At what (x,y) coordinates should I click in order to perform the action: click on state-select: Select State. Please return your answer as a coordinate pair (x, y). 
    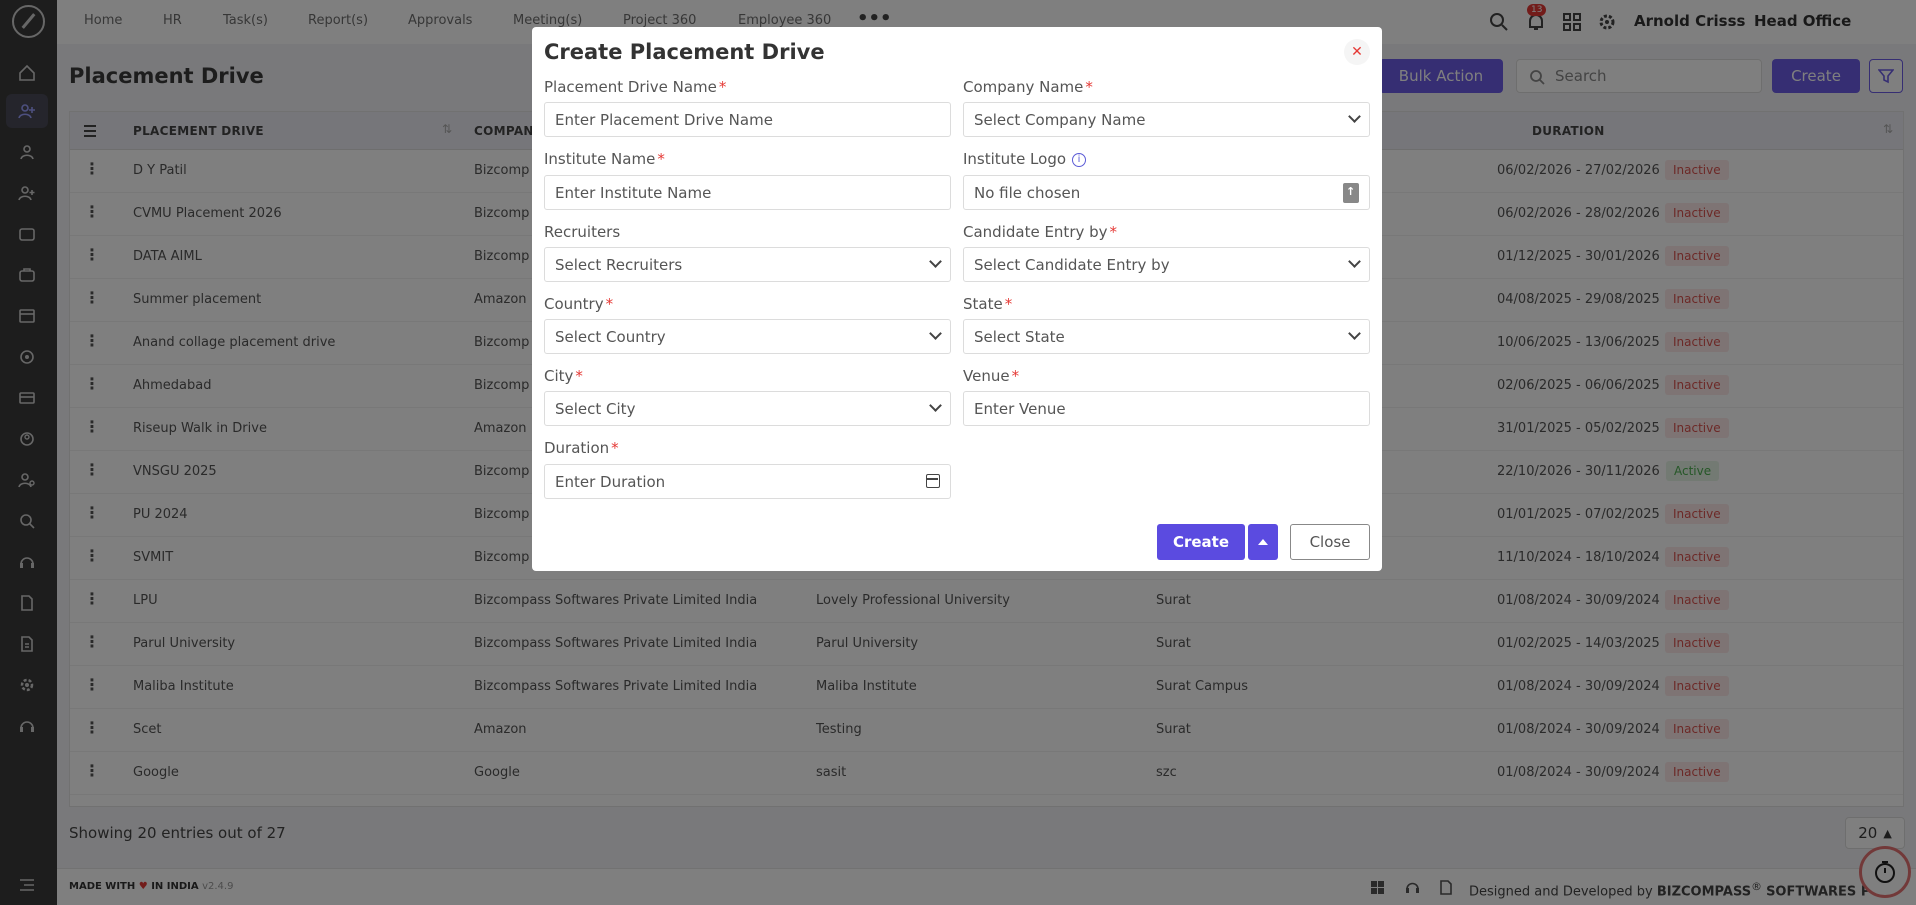
    Looking at the image, I should click on (1166, 336).